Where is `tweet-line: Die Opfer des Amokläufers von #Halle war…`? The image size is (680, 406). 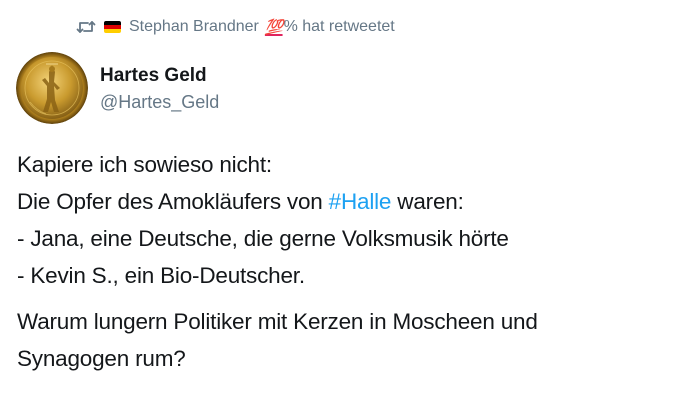 tweet-line: Die Opfer des Amokläufers von #Halle war… is located at coordinates (342, 201).